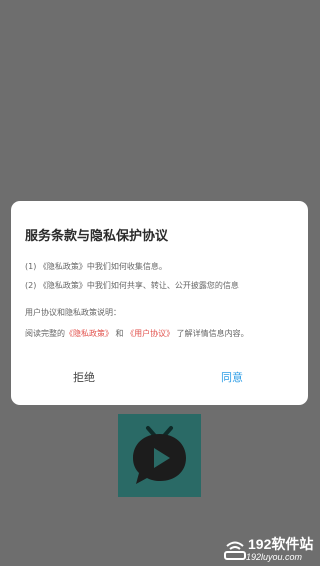  I want to click on dialog-title: 服务条款与隐私保护协议, so click(97, 236).